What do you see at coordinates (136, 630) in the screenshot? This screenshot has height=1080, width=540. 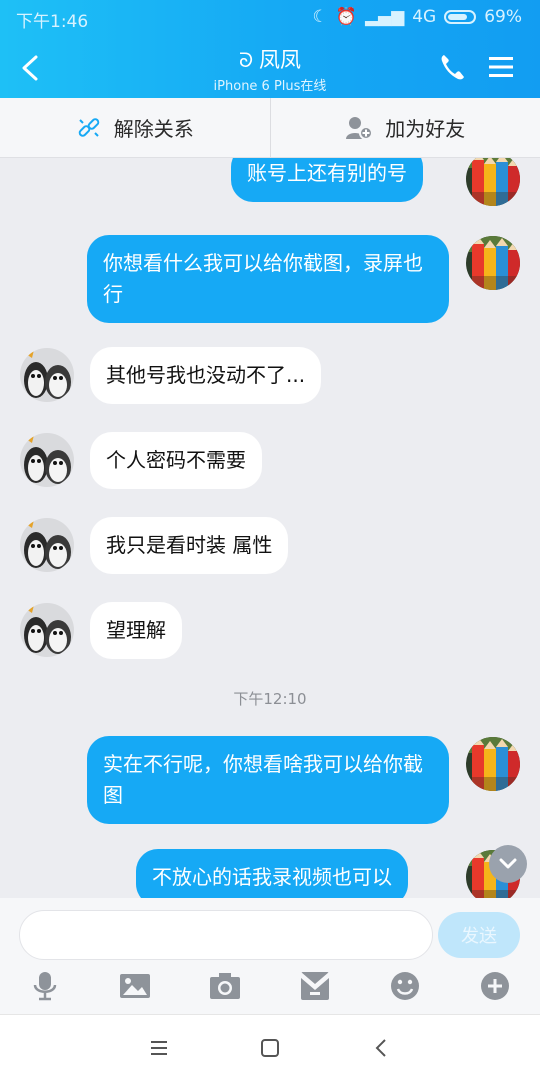 I see `message-bubble-in: 望理解` at bounding box center [136, 630].